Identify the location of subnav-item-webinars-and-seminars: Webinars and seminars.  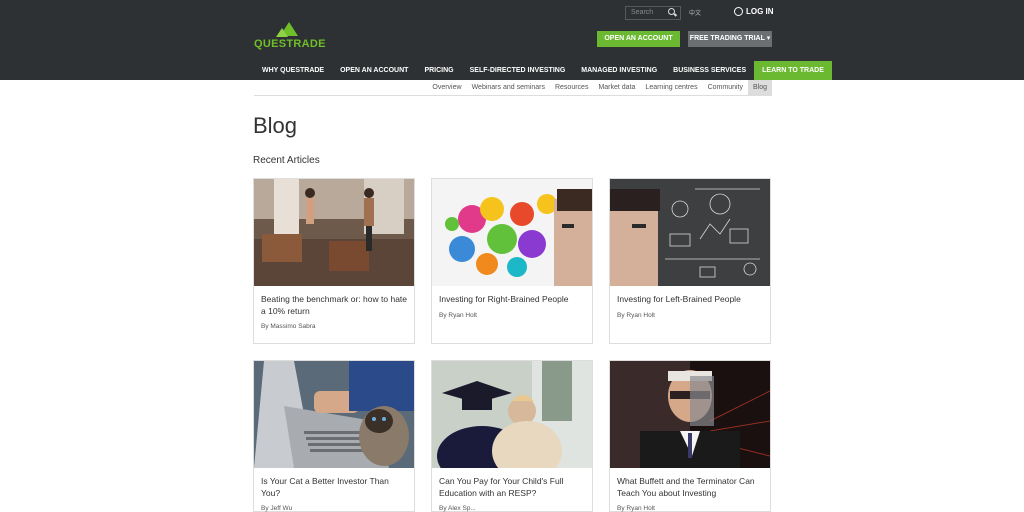
(508, 87).